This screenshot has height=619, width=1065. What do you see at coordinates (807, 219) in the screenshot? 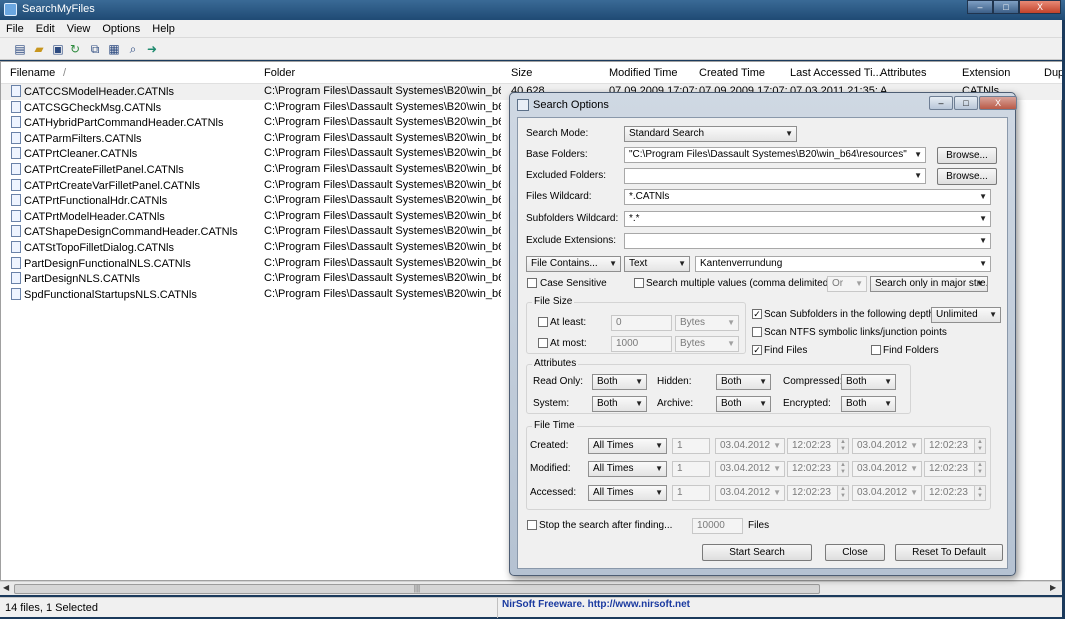
I see `subfolders-wildcard-input: *.* ▼` at bounding box center [807, 219].